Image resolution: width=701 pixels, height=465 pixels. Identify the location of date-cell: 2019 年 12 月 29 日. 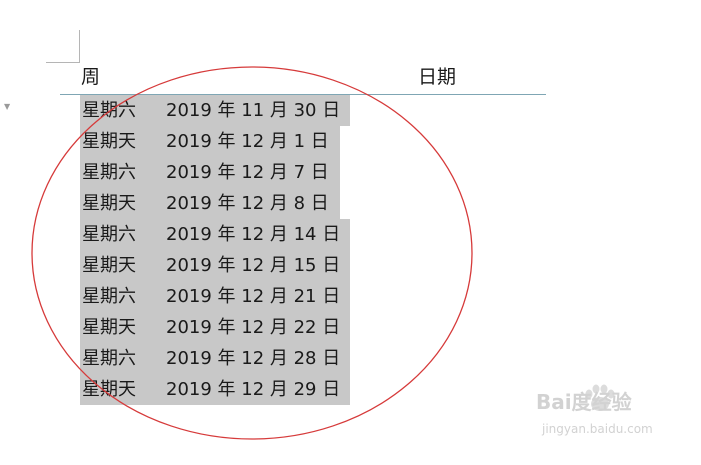
(253, 389).